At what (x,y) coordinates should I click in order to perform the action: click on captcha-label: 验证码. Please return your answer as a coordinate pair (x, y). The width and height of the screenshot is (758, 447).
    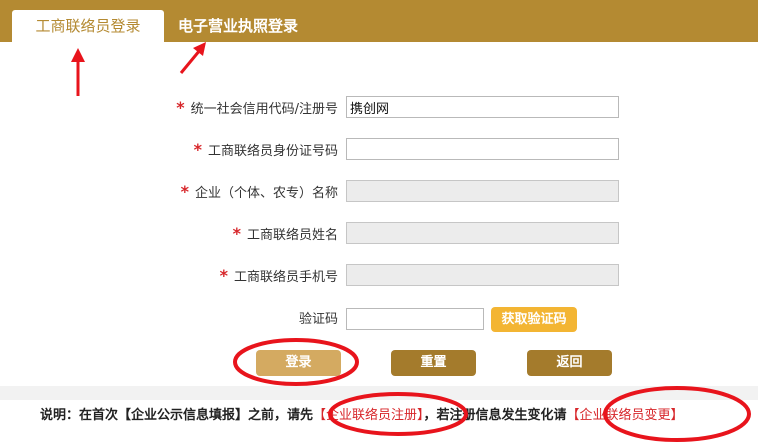
    Looking at the image, I should click on (318, 319).